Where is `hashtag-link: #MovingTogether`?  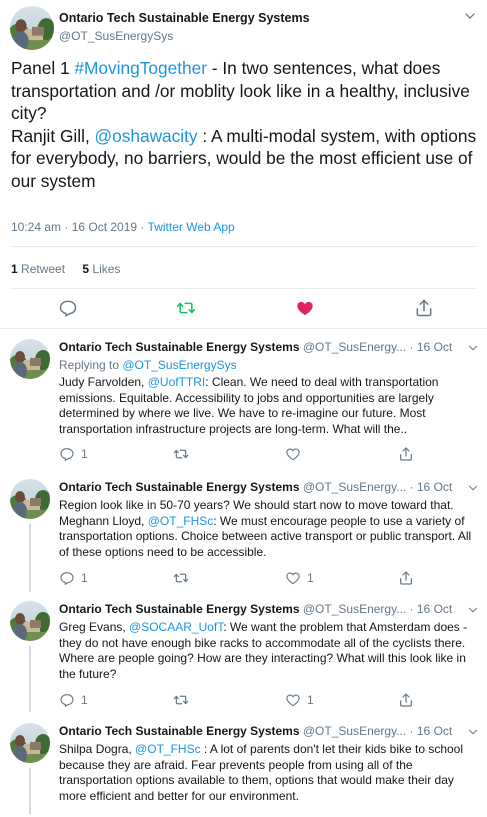 hashtag-link: #MovingTogether is located at coordinates (140, 68).